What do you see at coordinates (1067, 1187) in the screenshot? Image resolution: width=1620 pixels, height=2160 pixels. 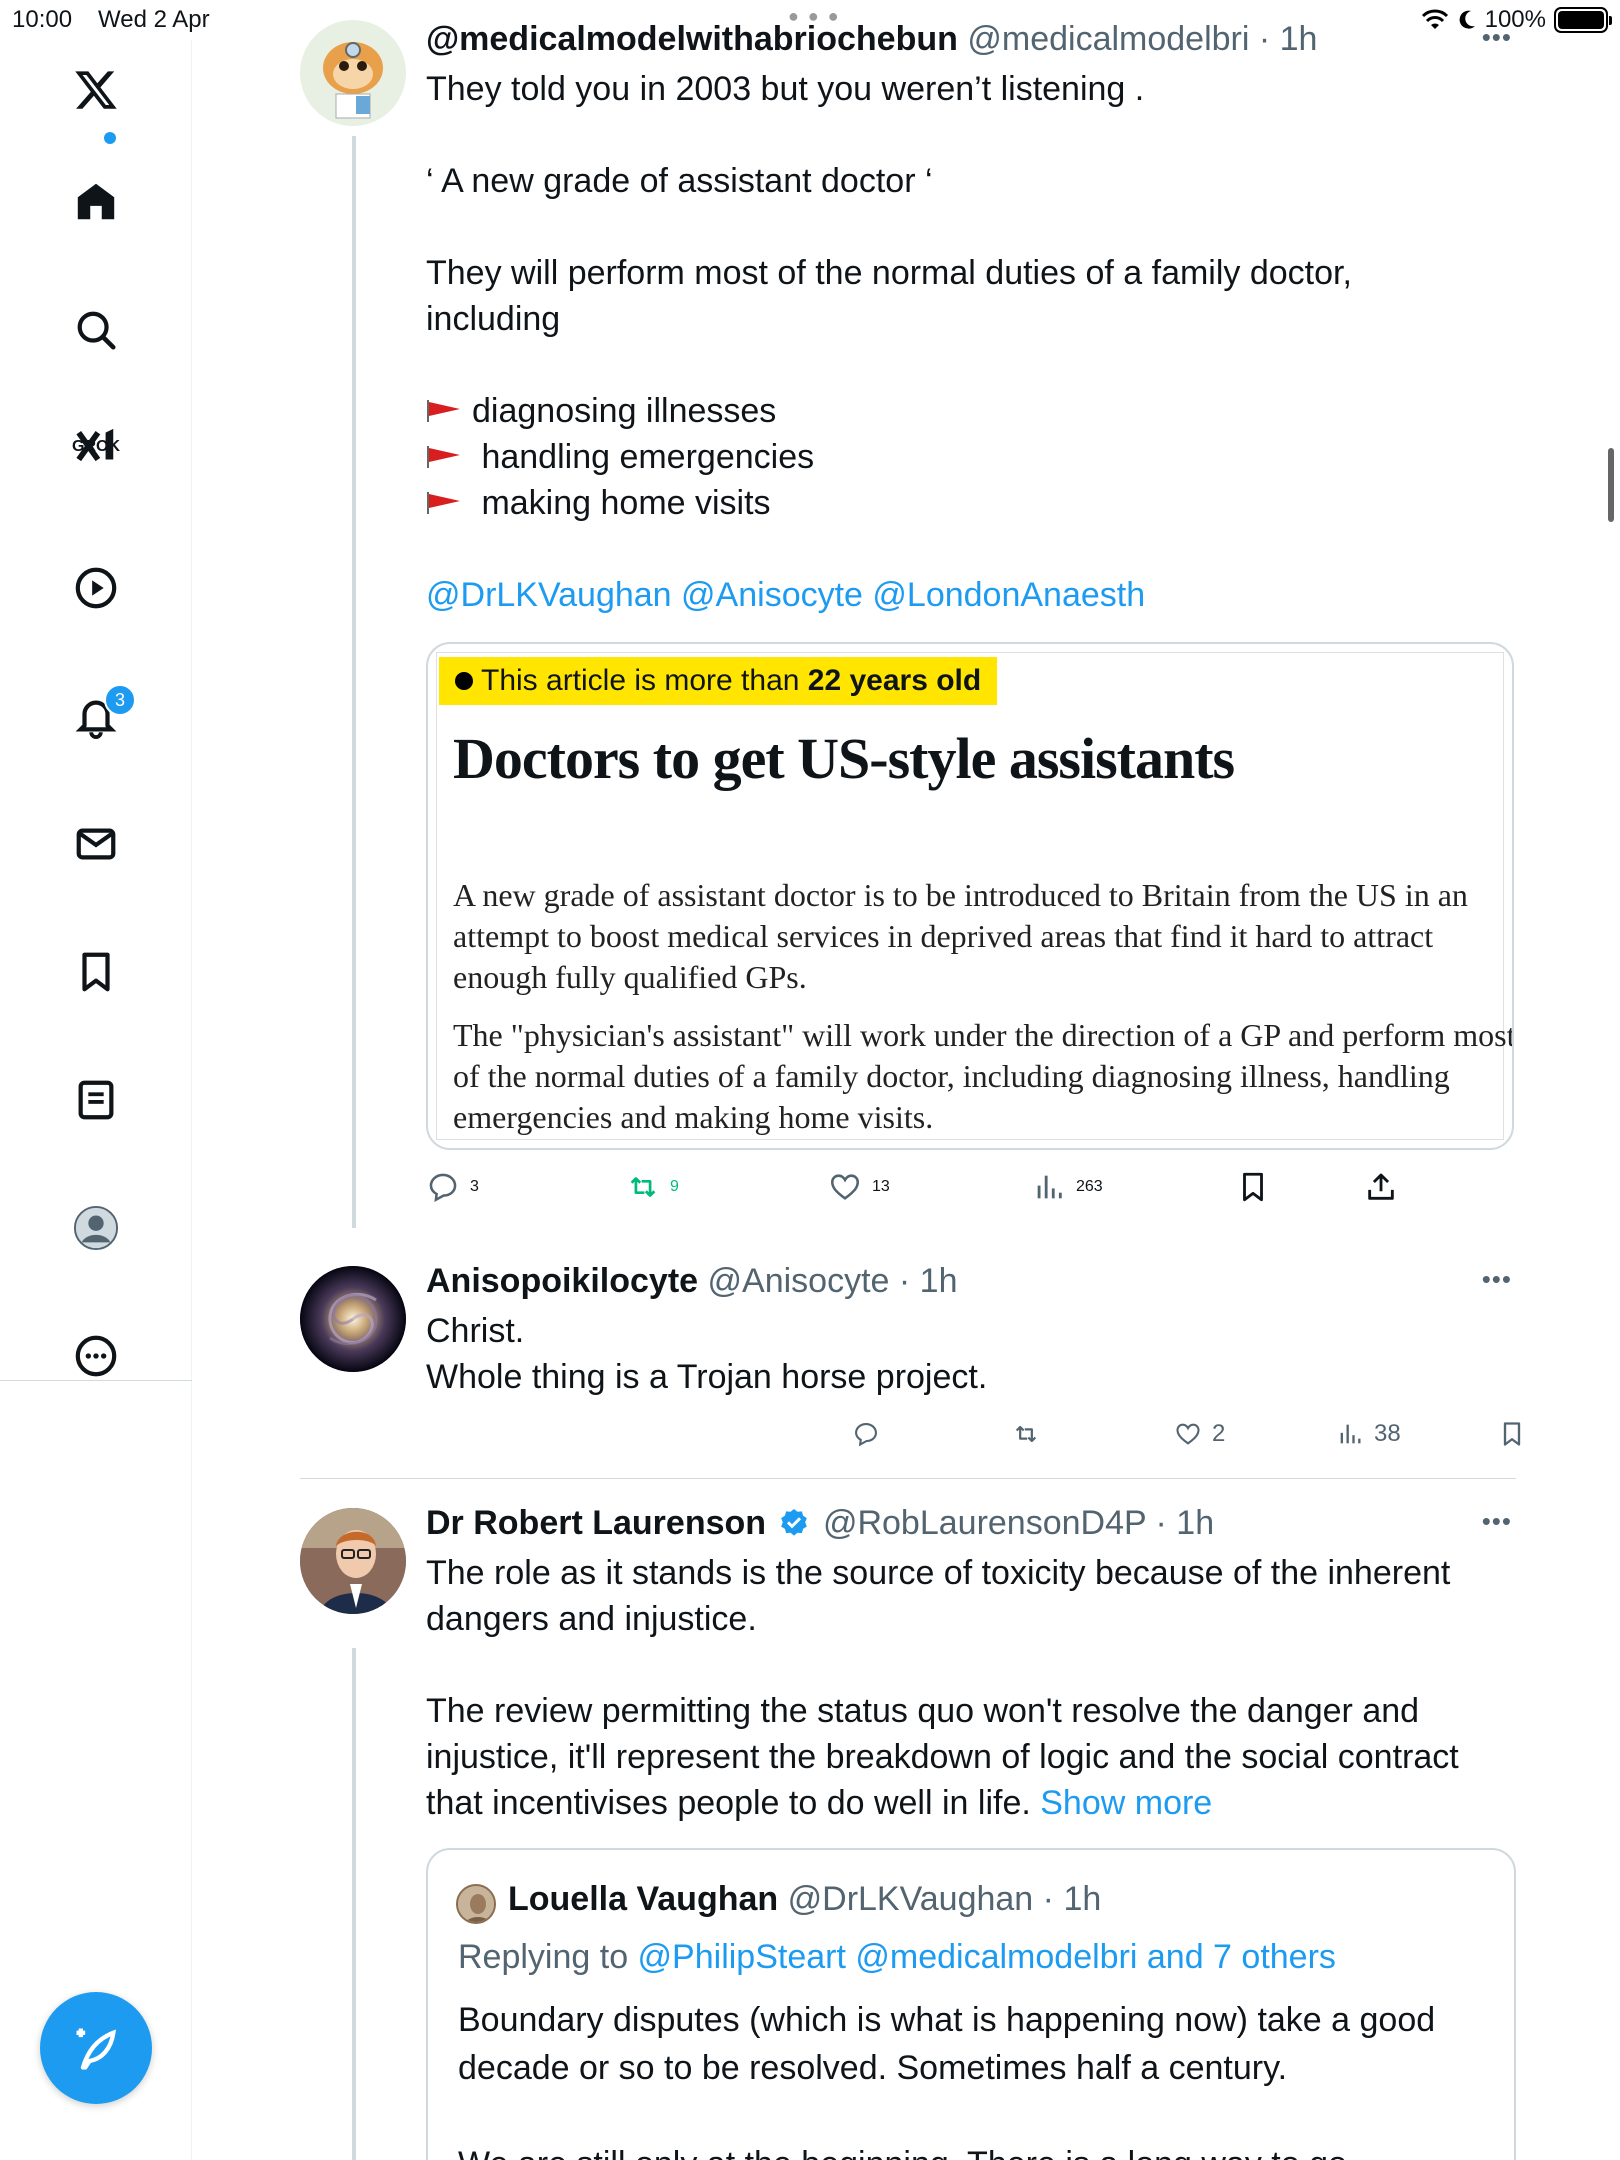 I see `views-button: 263` at bounding box center [1067, 1187].